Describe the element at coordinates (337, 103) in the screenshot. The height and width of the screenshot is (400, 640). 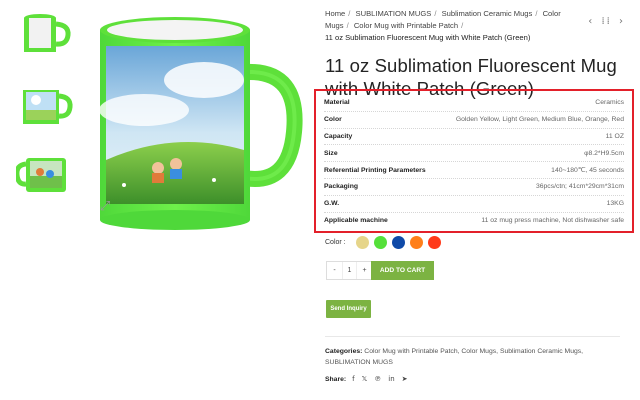
I see `spec-label: Material` at that location.